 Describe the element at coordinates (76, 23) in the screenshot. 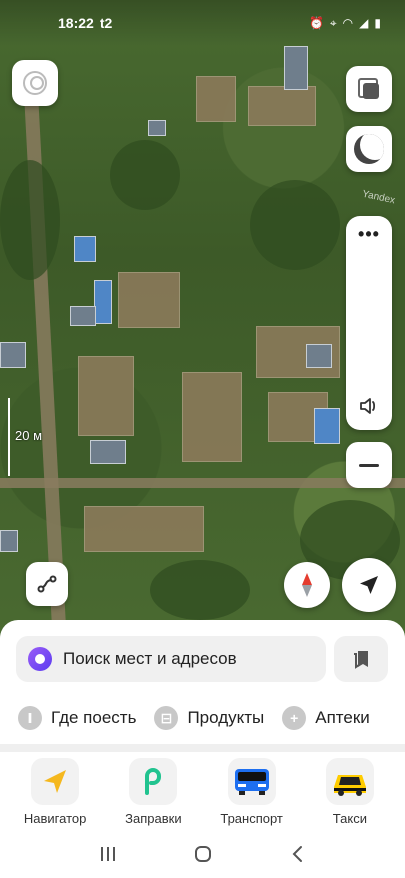

I see `status-time: 18:22` at that location.